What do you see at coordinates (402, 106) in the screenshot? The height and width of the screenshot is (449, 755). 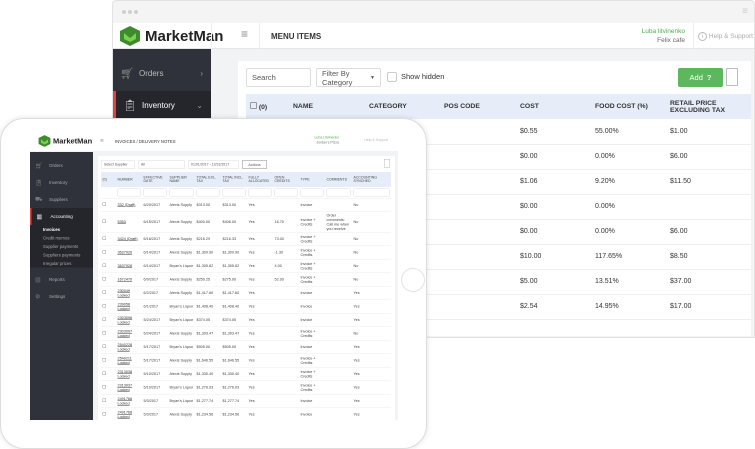 I see `col-category: CATEGORY` at bounding box center [402, 106].